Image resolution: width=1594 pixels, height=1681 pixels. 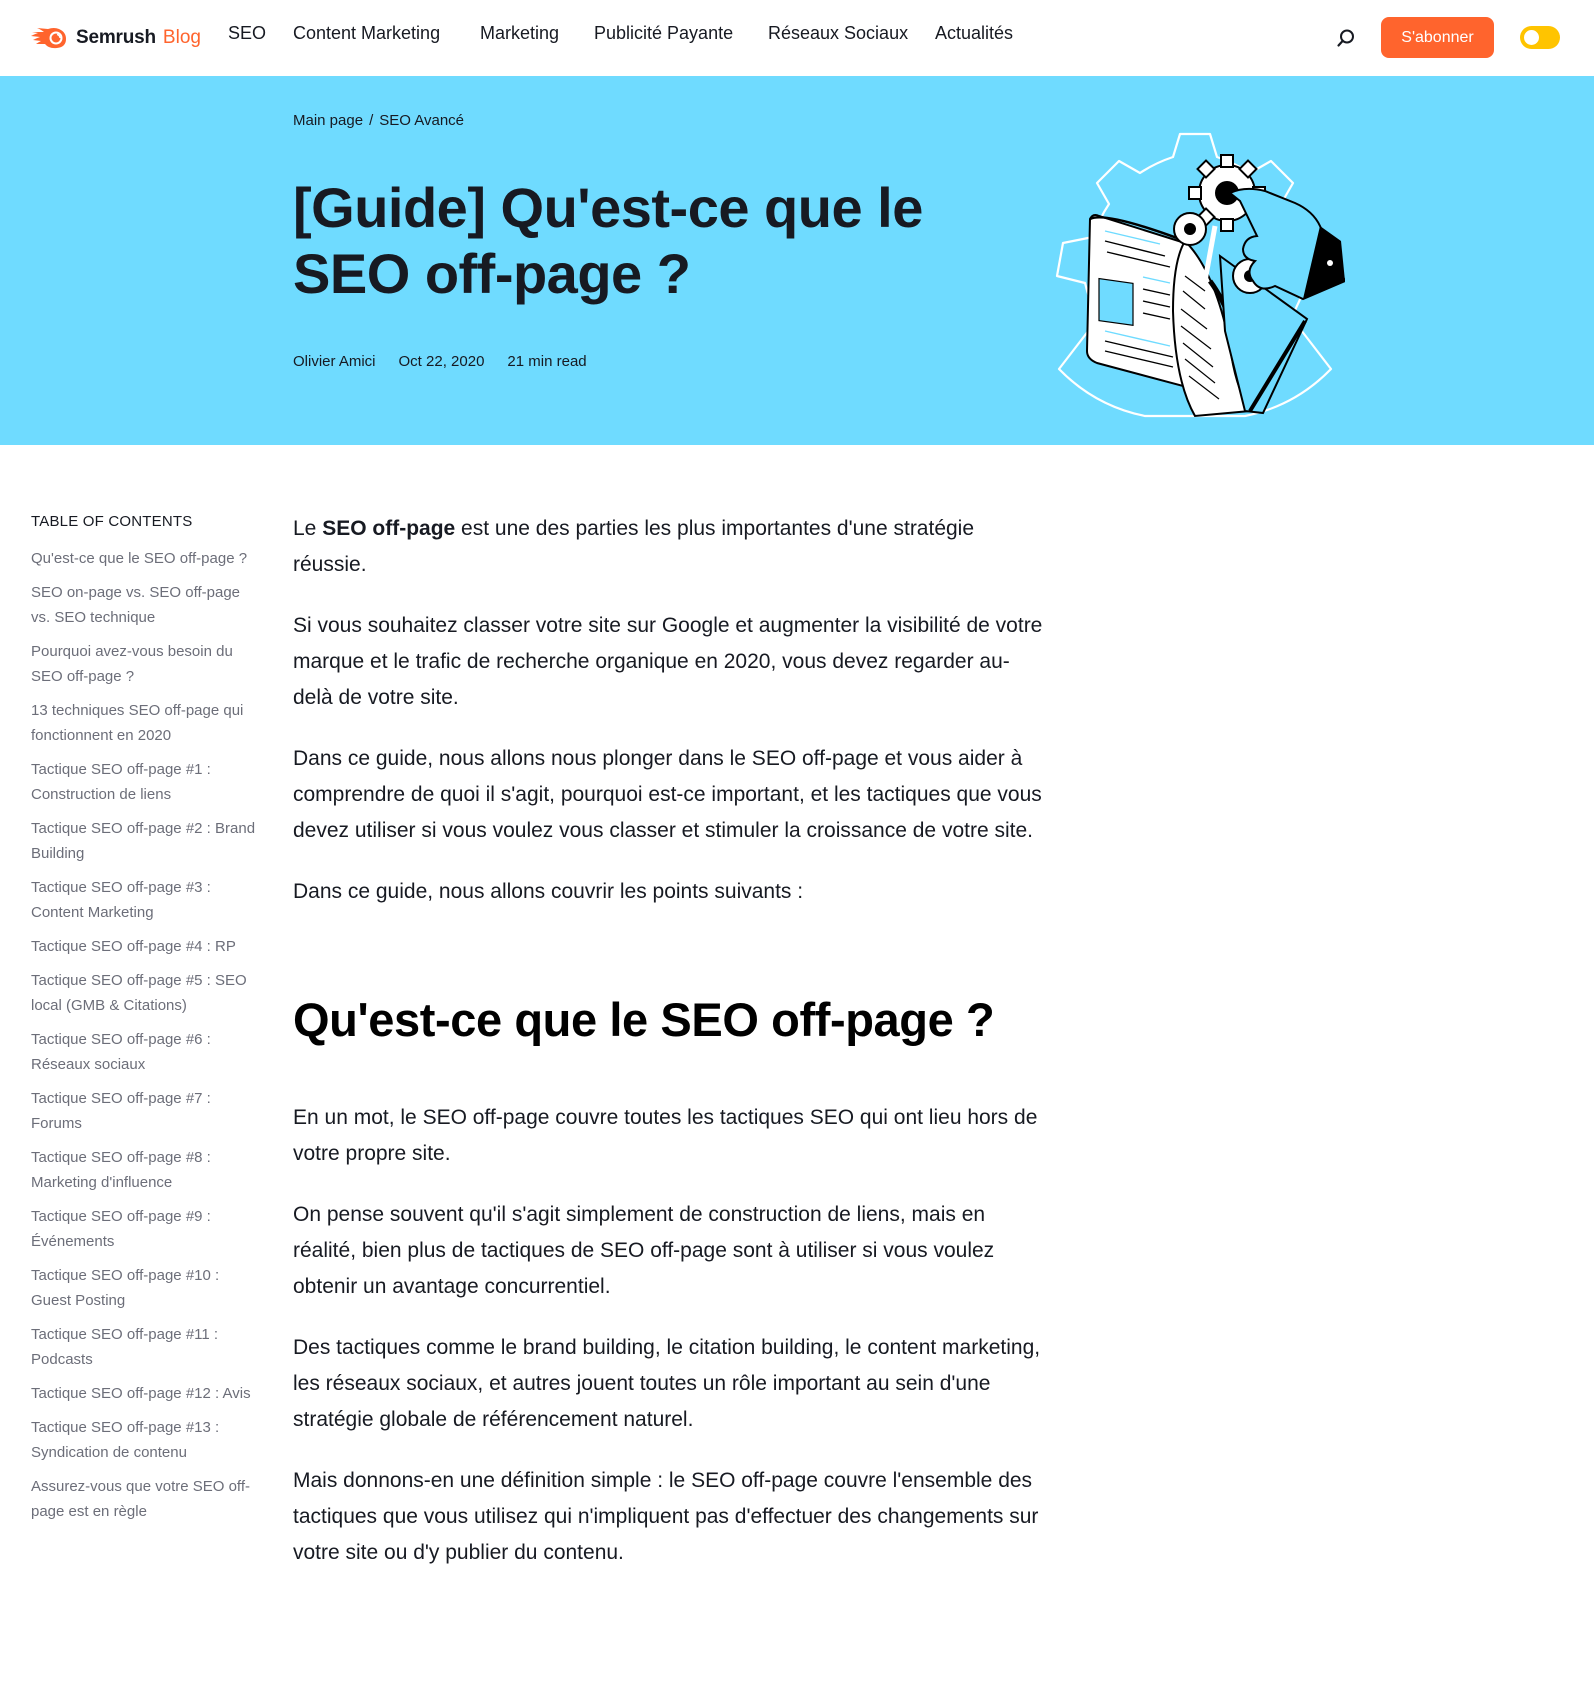 I want to click on toc-item: Tactique SEO off-page #9 : Événements, so click(x=143, y=1229).